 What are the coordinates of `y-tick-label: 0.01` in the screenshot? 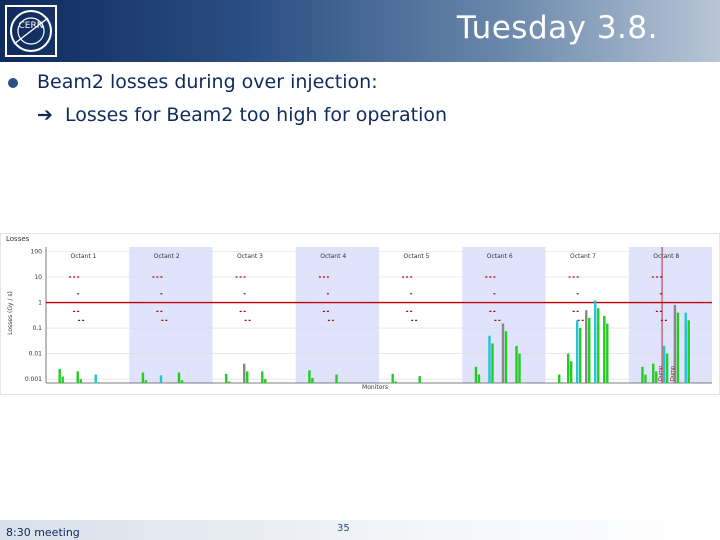 It's located at (36, 354).